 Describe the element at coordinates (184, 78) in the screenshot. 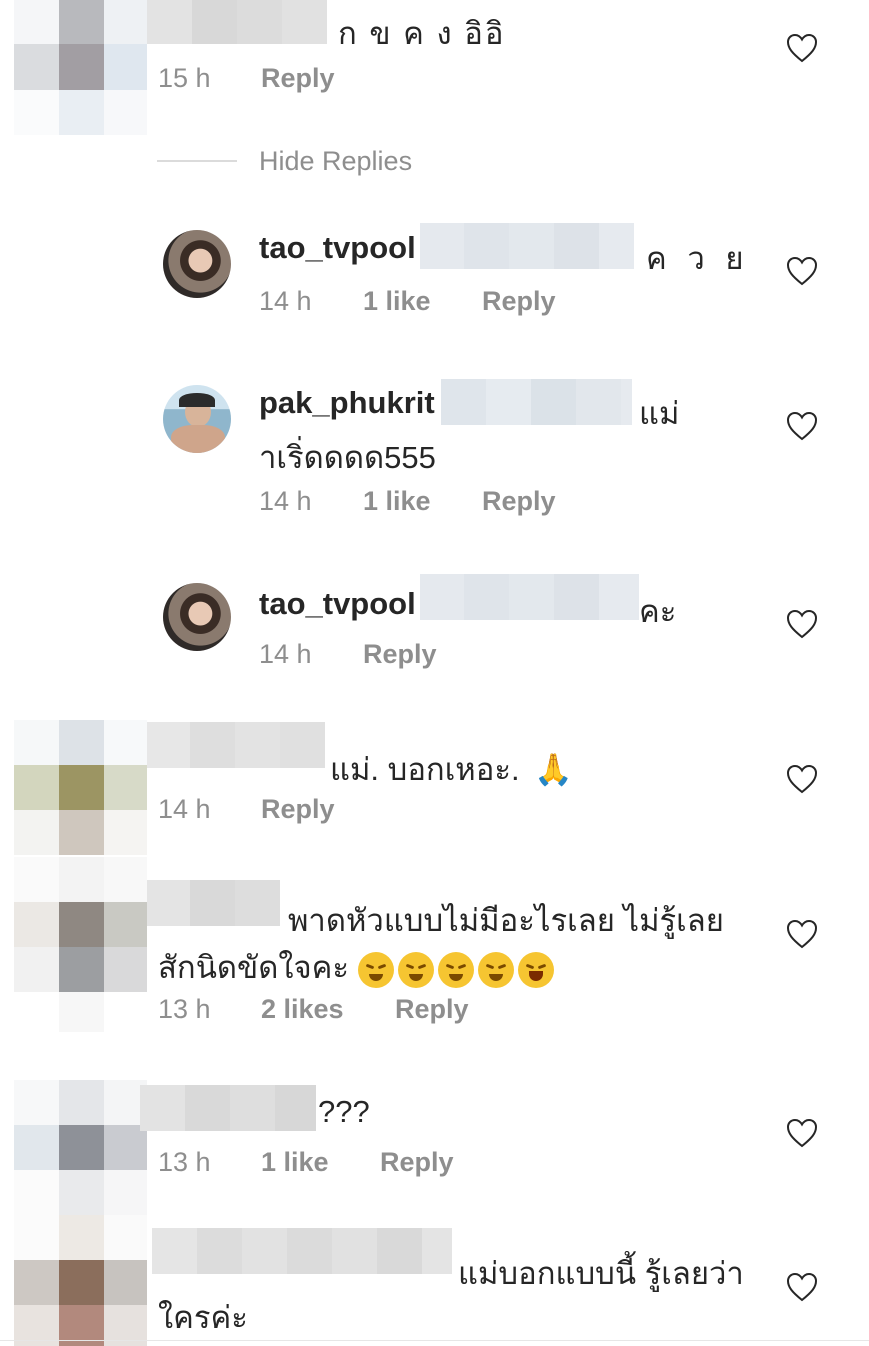

I see `comment-time: 15 h` at that location.